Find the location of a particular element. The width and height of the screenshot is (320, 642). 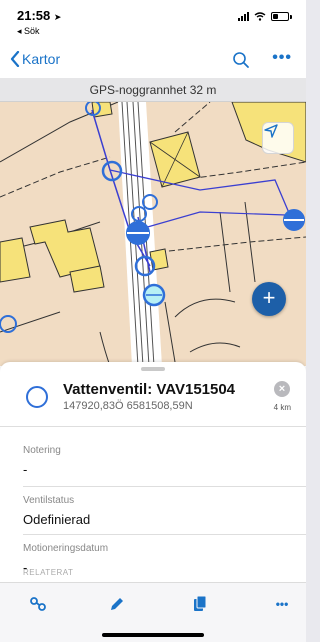

edit-button is located at coordinates (117, 605).